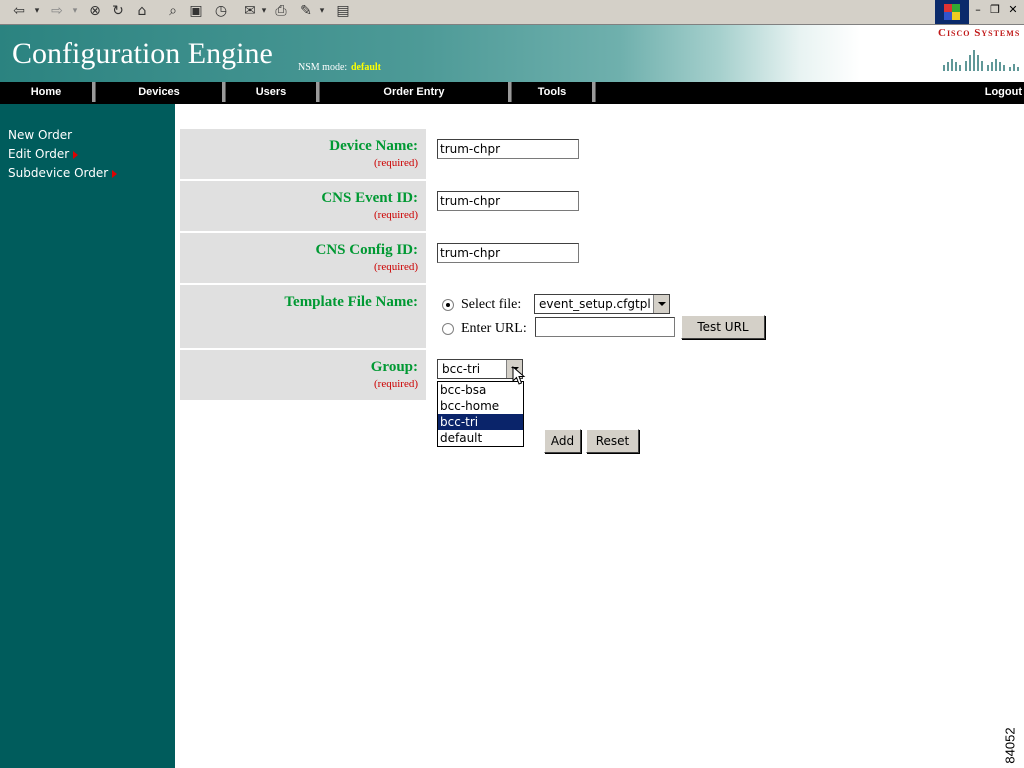  What do you see at coordinates (979, 33) in the screenshot?
I see `cisco-logo-text: Cisco Systems` at bounding box center [979, 33].